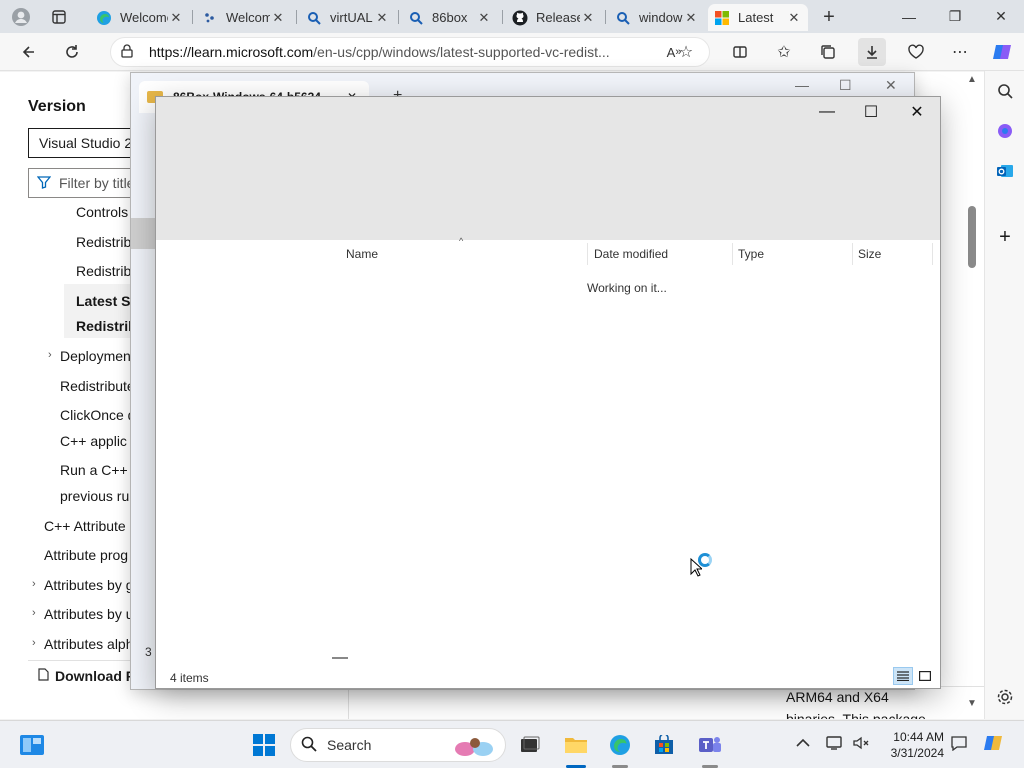 This screenshot has height=768, width=1024. What do you see at coordinates (83, 585) in the screenshot?
I see `toc-item-expandable: › Attributes by g` at bounding box center [83, 585].